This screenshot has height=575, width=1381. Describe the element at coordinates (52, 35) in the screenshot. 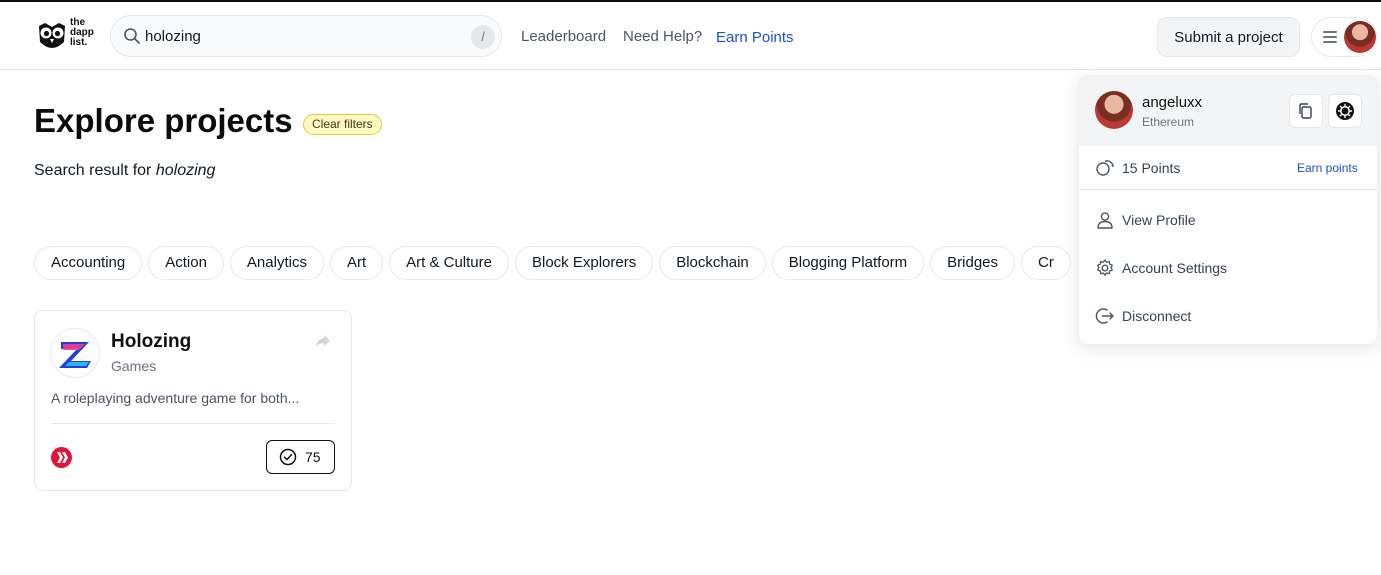

I see `owl-icon` at that location.